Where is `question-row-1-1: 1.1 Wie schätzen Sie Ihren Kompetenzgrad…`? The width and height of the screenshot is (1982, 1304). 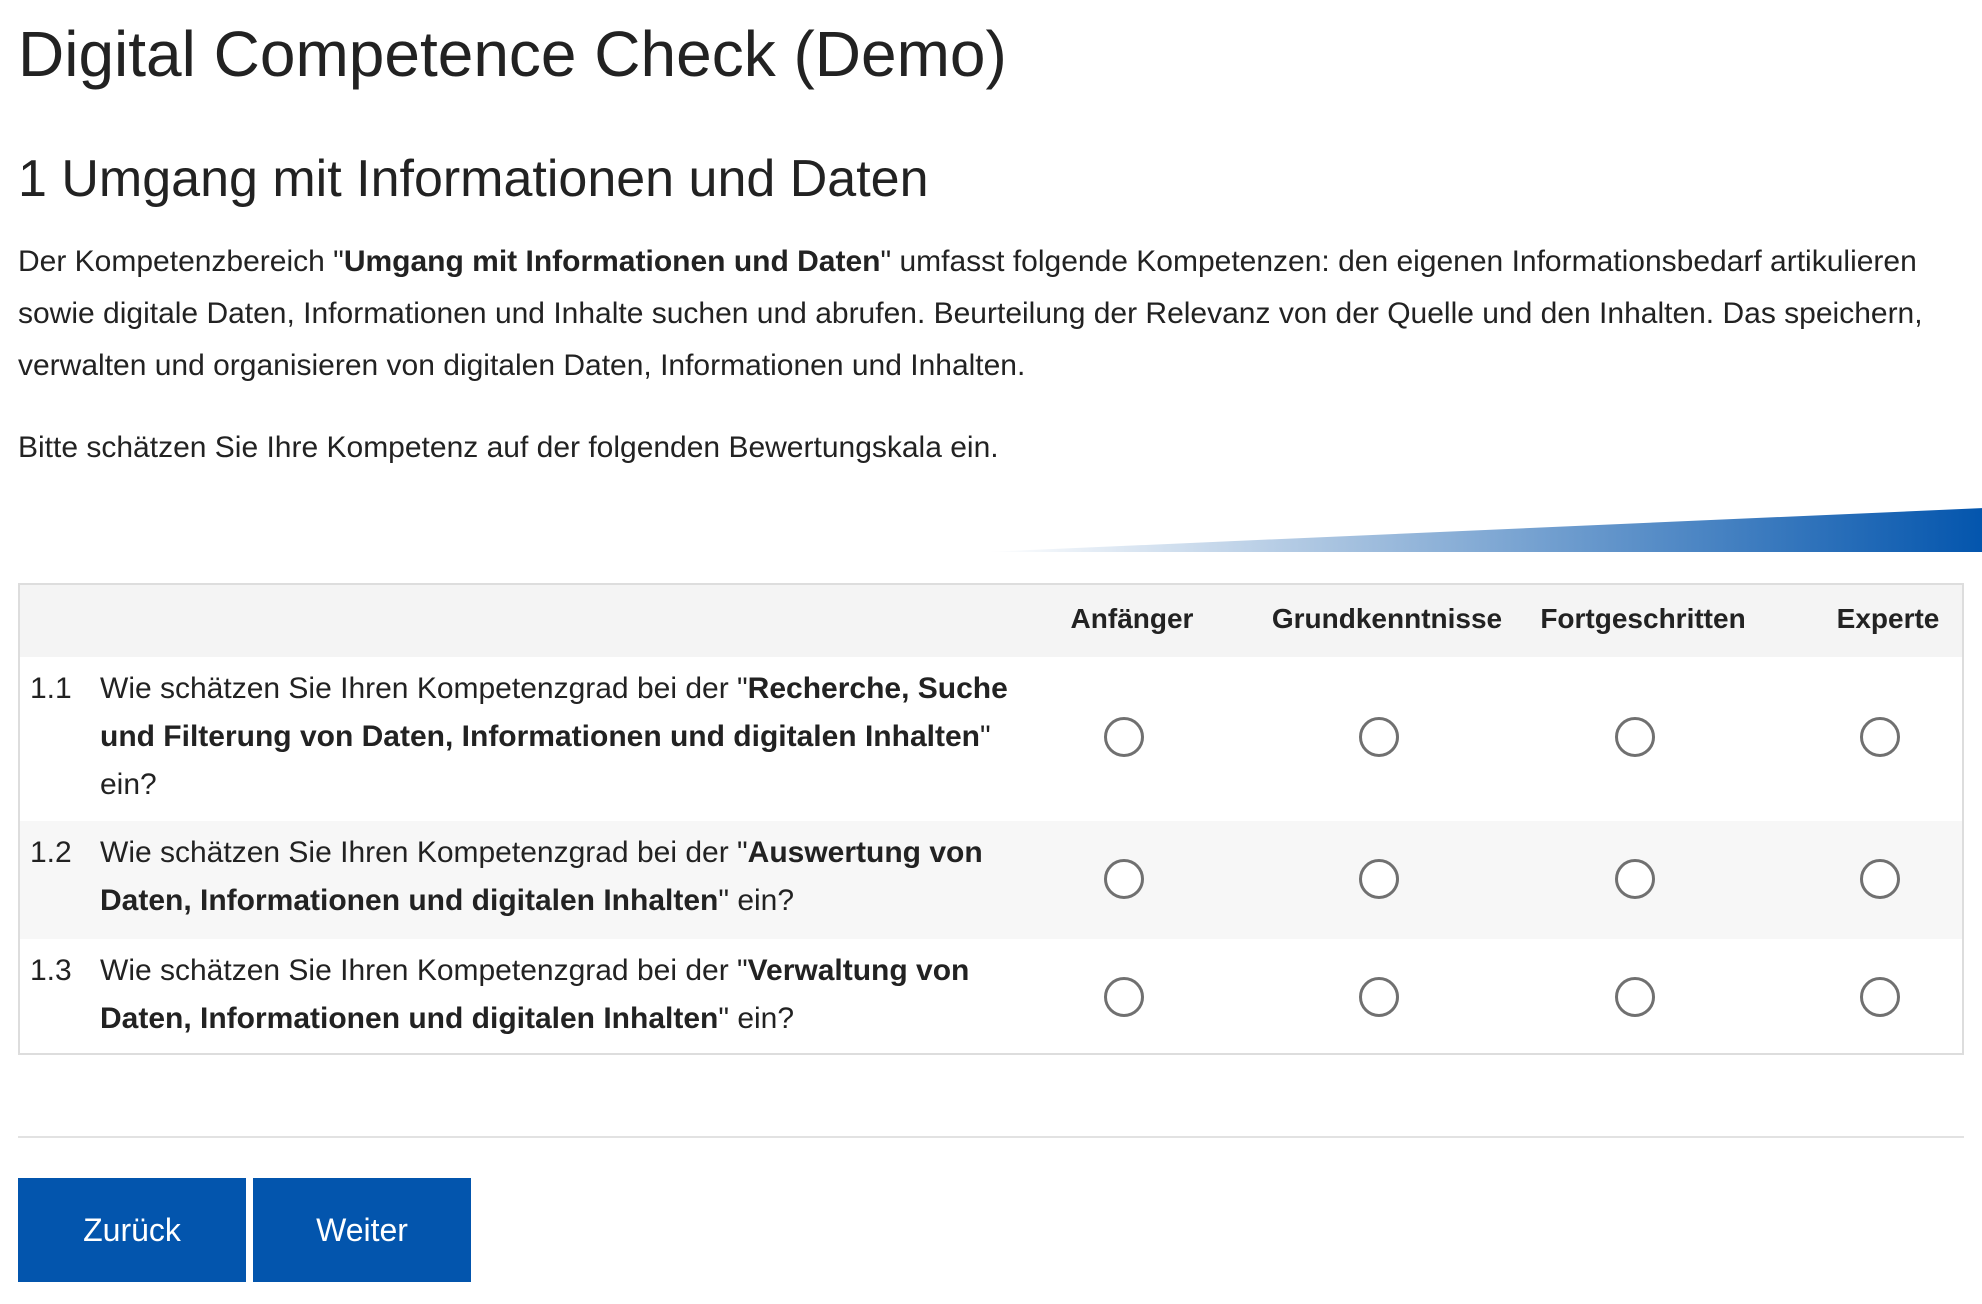
question-row-1-1: 1.1 Wie schätzen Sie Ihren Kompetenzgrad… is located at coordinates (991, 739).